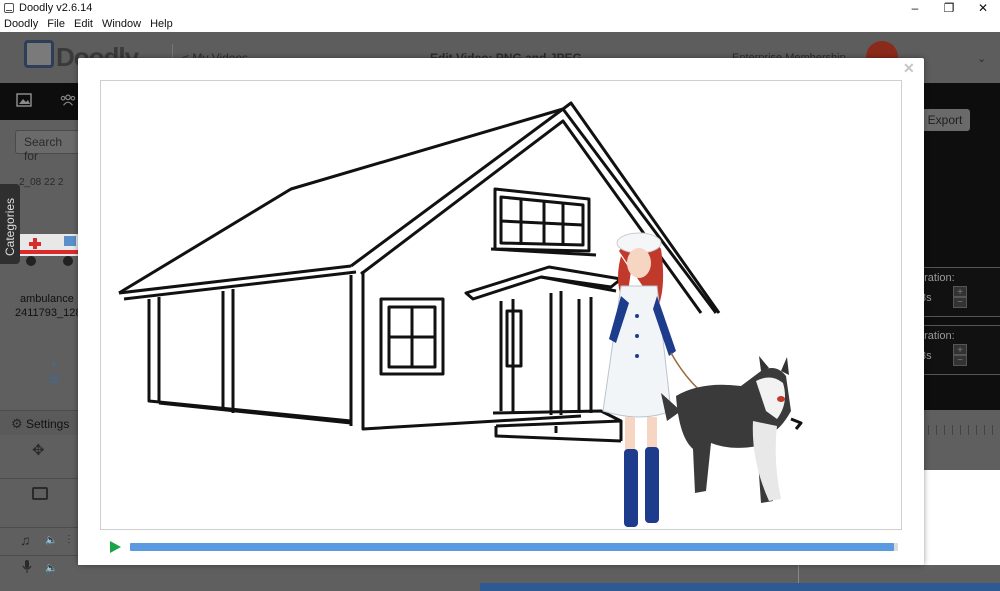 The width and height of the screenshot is (1000, 591). What do you see at coordinates (48, 424) in the screenshot?
I see `settings-label: Settings` at bounding box center [48, 424].